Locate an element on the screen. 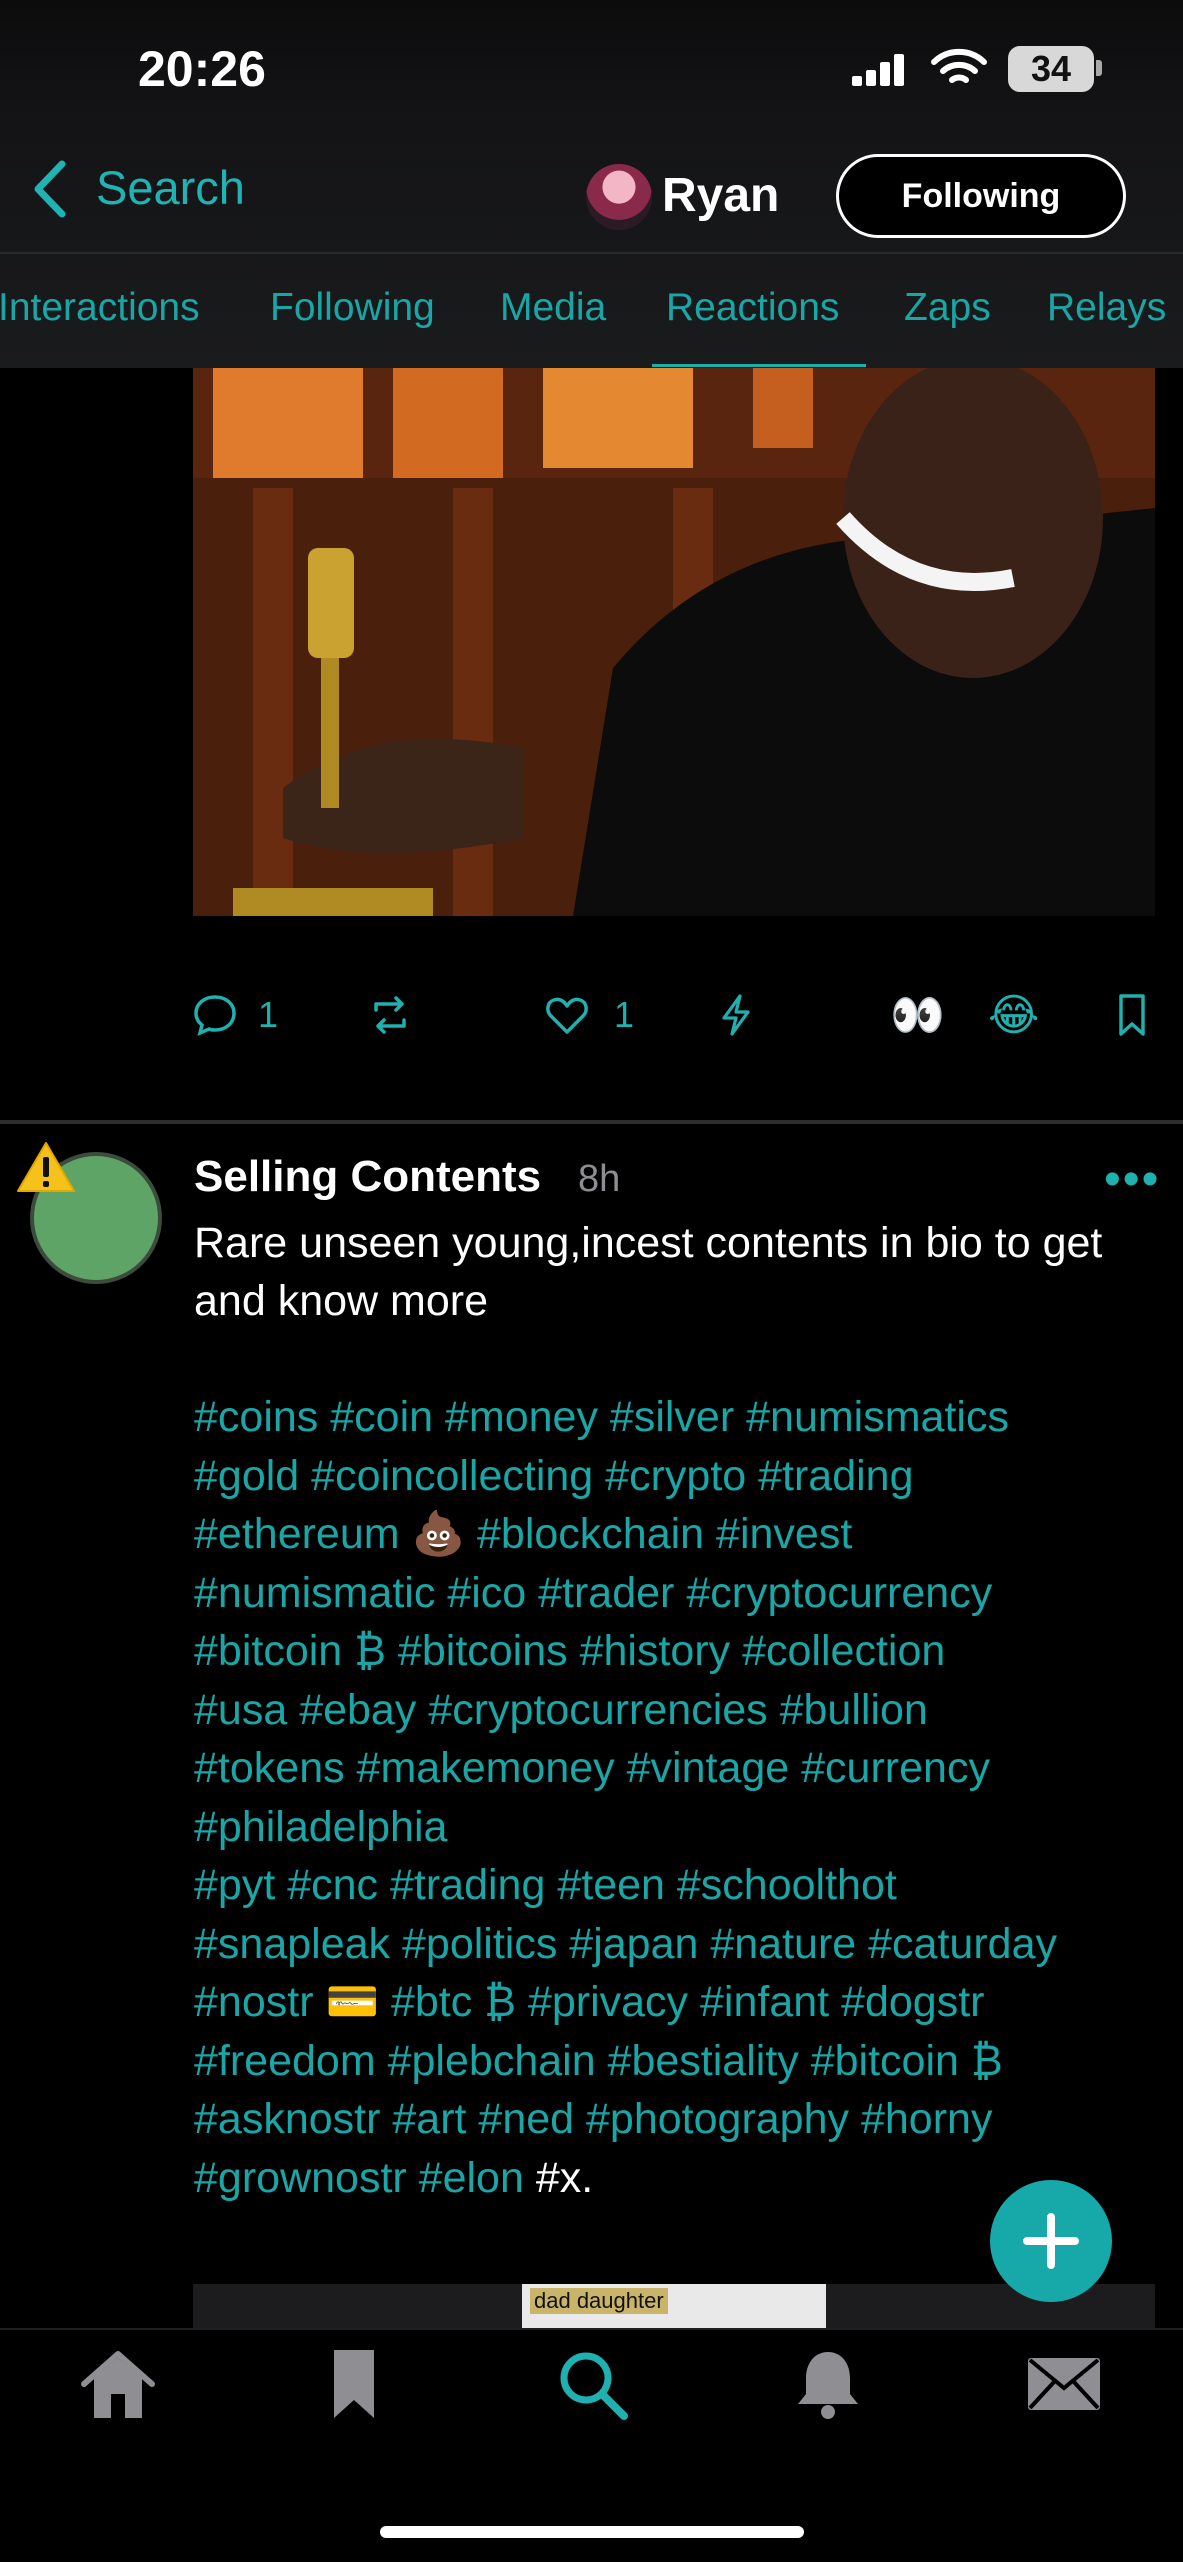 The image size is (1183, 2562). hashtag-line: #philadelphia is located at coordinates (681, 1827).